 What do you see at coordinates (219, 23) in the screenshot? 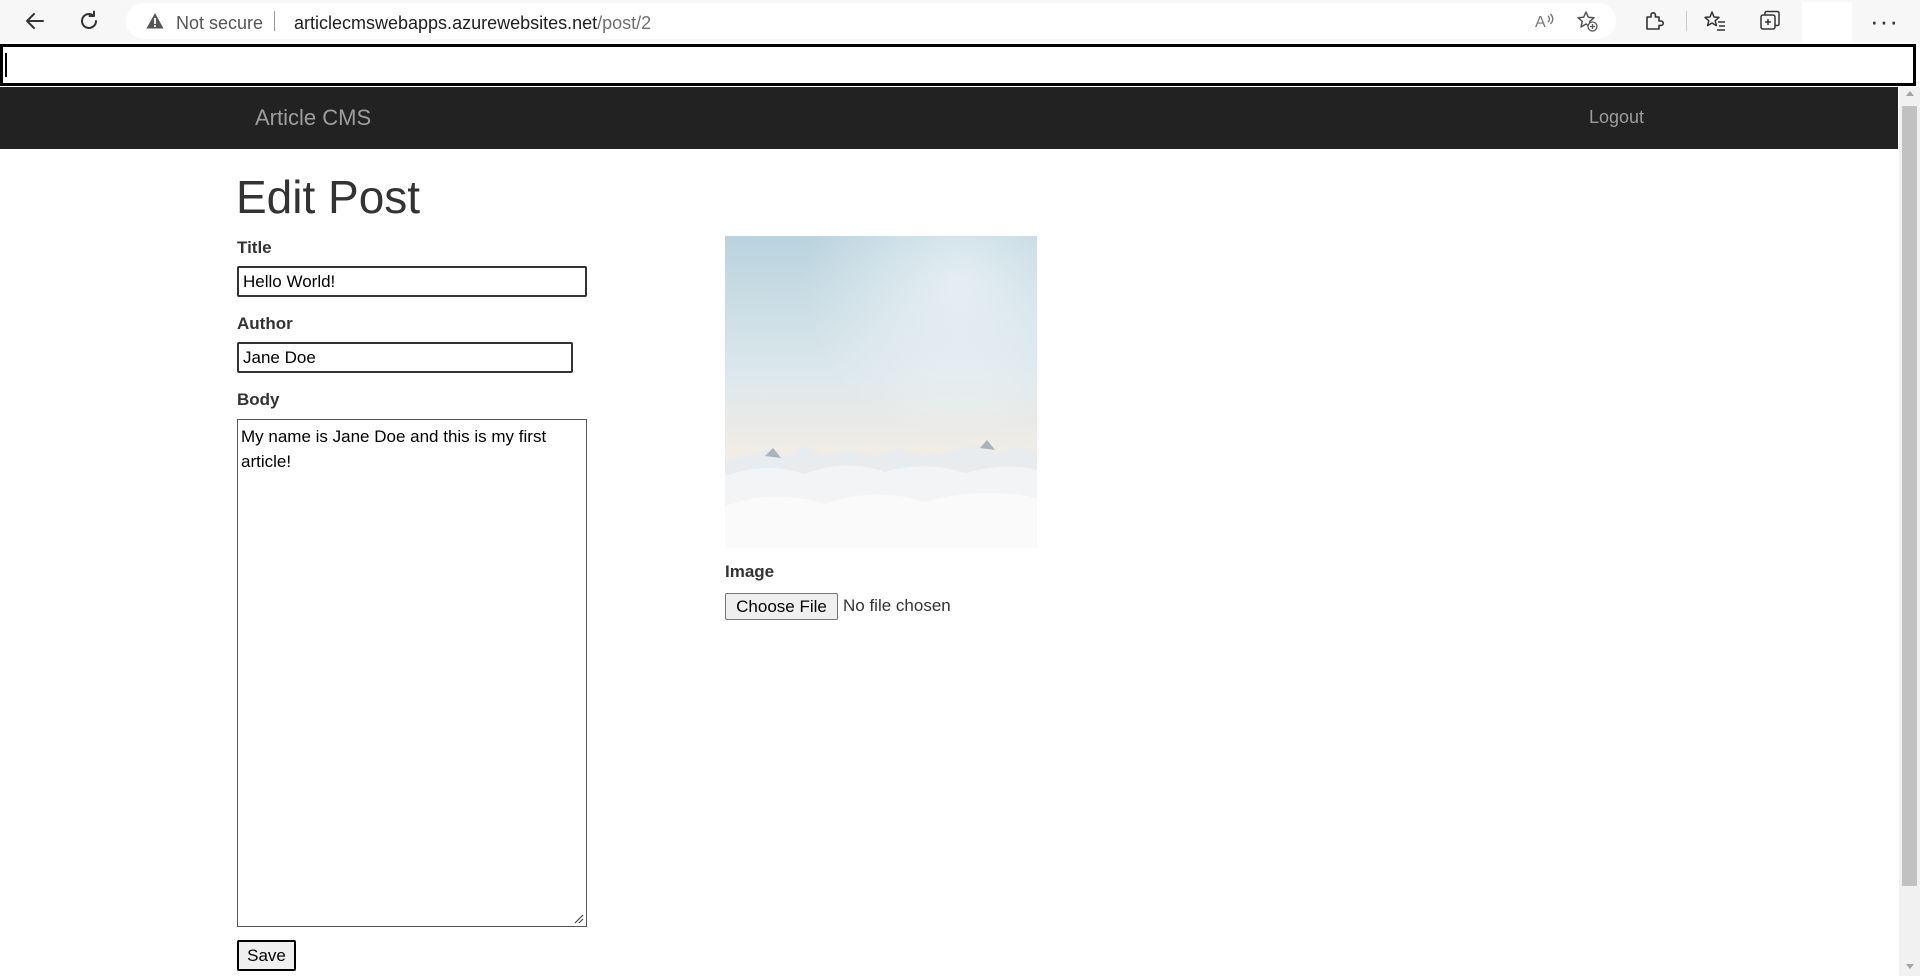
I see `security-status: Not secure` at bounding box center [219, 23].